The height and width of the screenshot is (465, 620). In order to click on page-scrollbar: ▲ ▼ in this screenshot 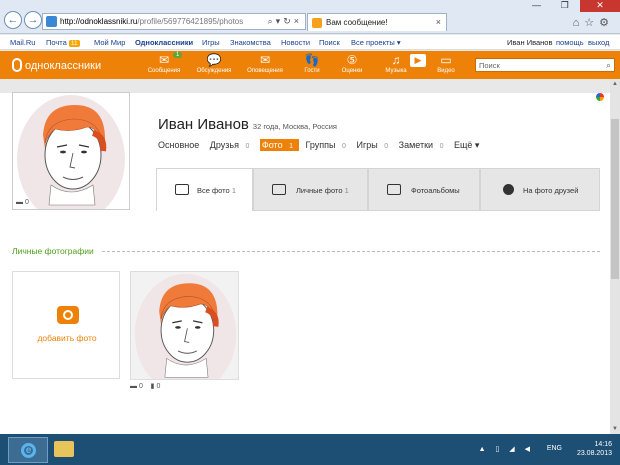, I will do `click(615, 256)`.